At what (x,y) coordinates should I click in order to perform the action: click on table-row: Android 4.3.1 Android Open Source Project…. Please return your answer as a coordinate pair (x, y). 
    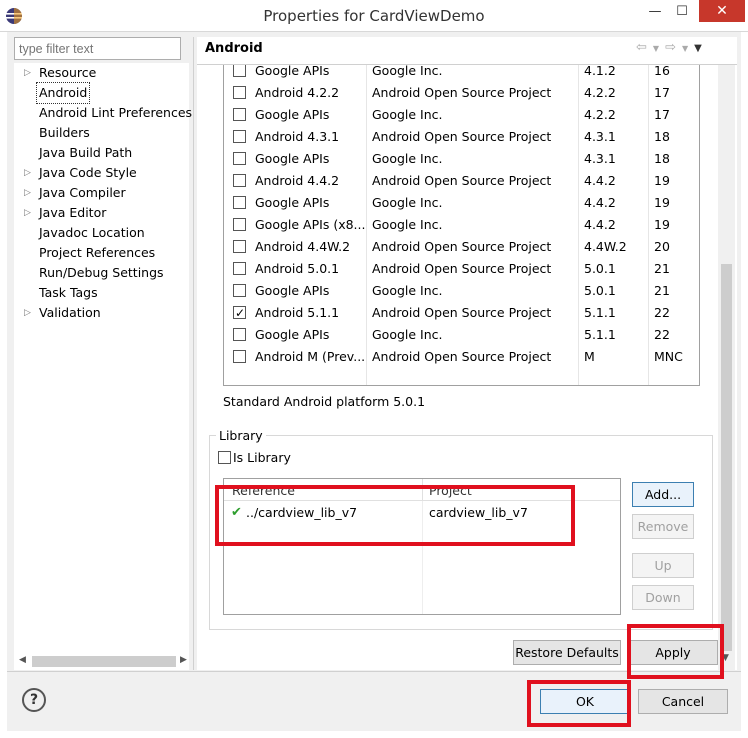
    Looking at the image, I should click on (461, 137).